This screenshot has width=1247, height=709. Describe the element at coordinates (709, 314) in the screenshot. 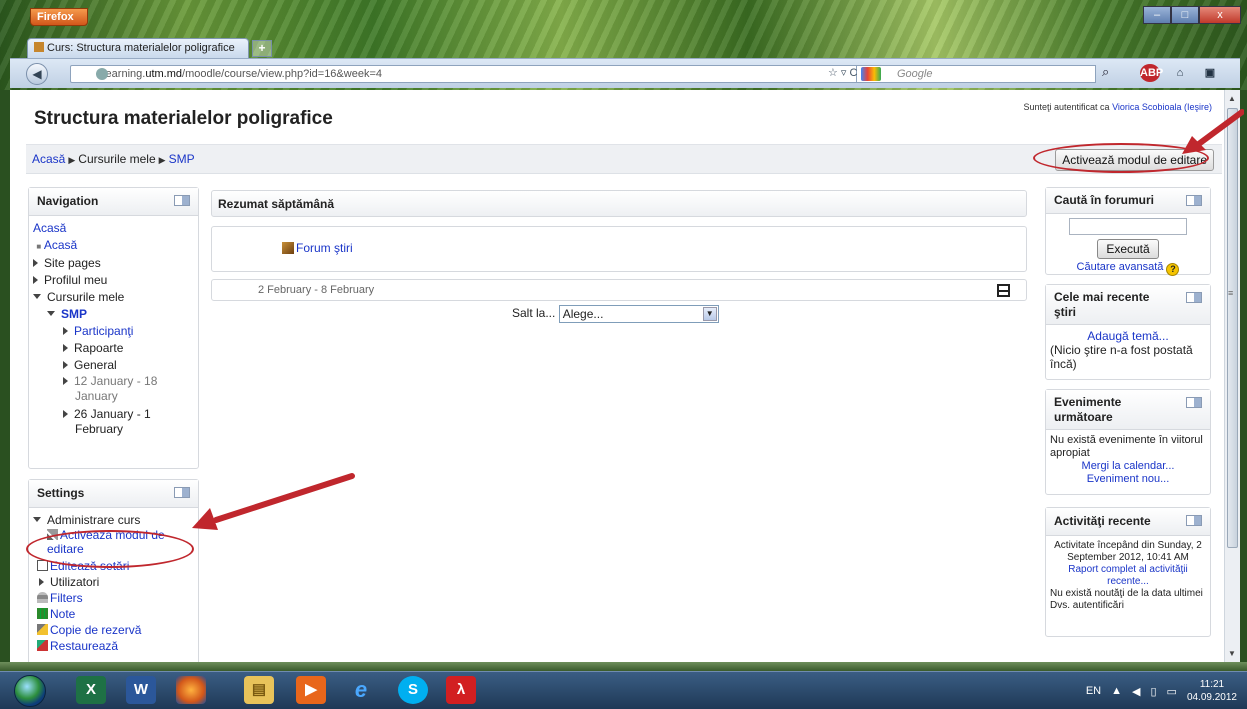

I see `dropdown-arrow-icon: ▼` at that location.